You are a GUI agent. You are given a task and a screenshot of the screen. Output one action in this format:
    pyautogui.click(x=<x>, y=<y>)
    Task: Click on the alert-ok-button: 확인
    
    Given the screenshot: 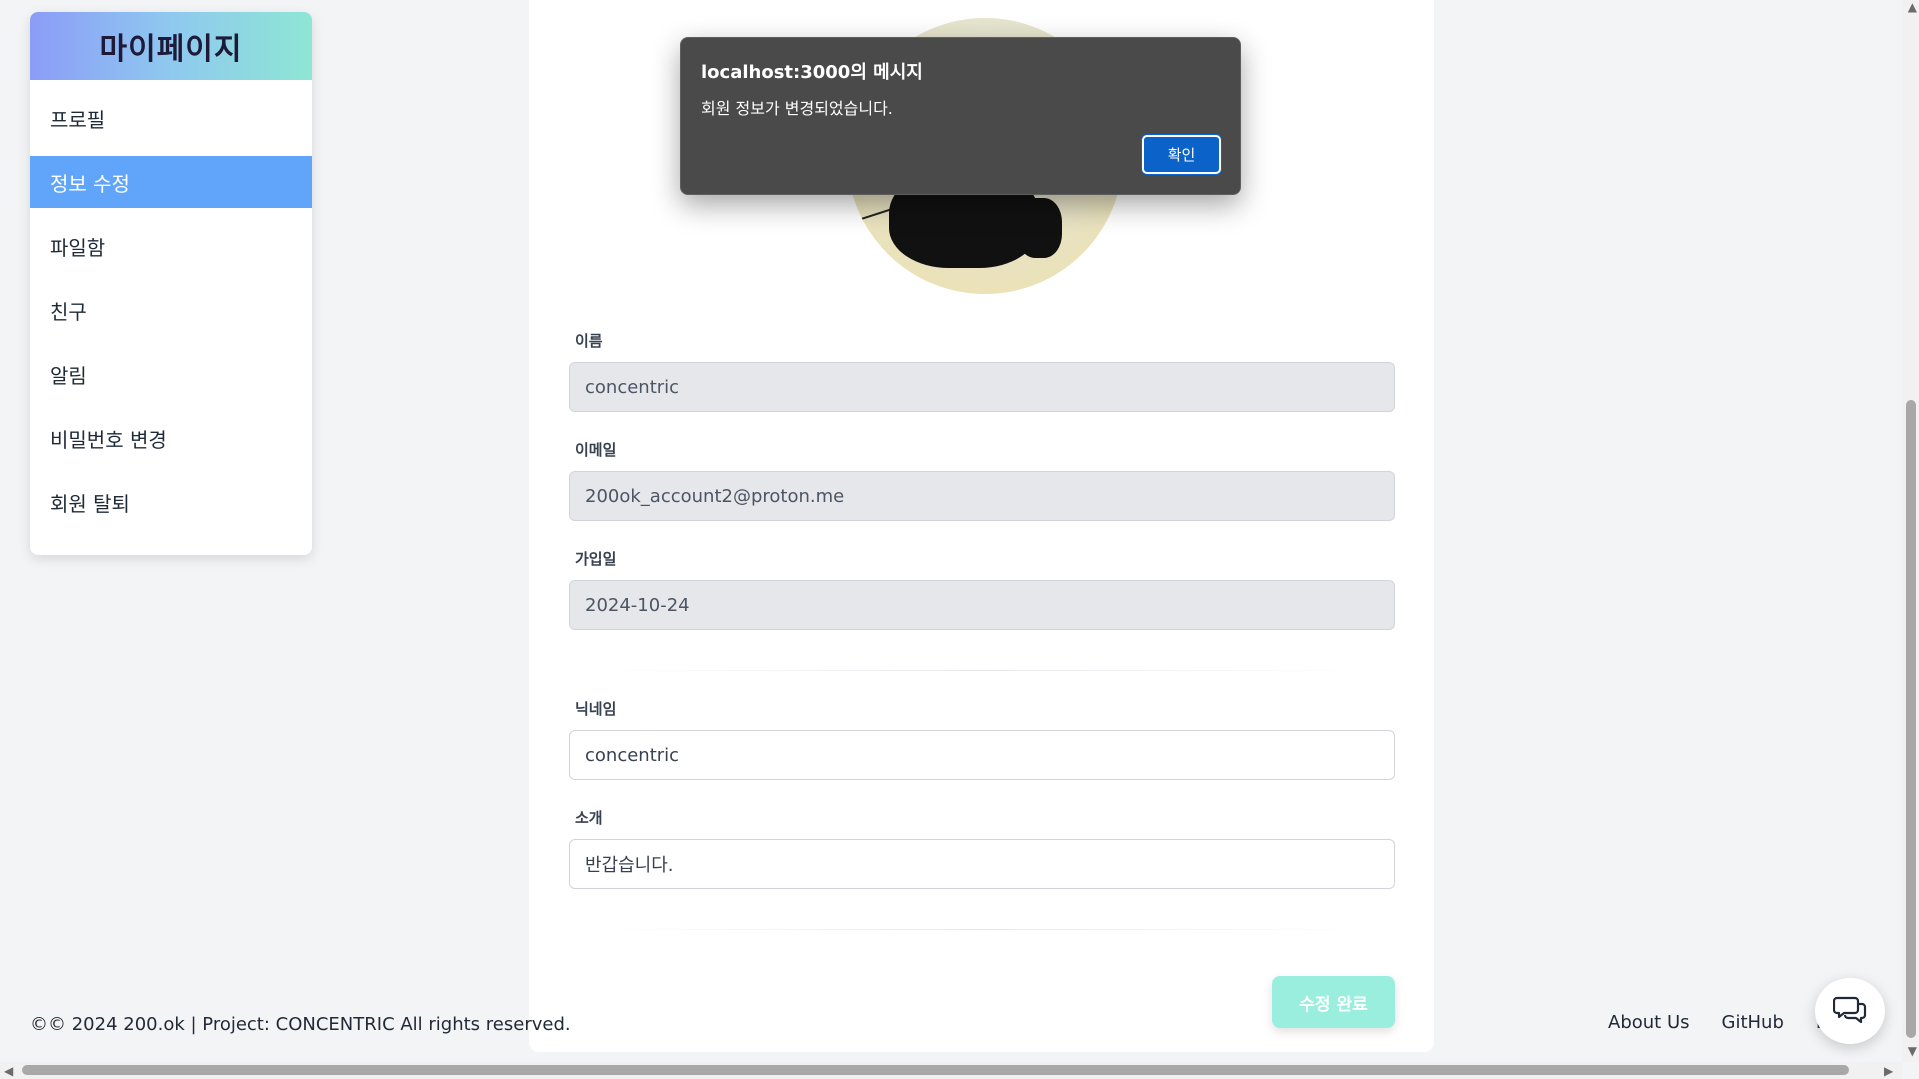 What is the action you would take?
    pyautogui.click(x=1181, y=154)
    